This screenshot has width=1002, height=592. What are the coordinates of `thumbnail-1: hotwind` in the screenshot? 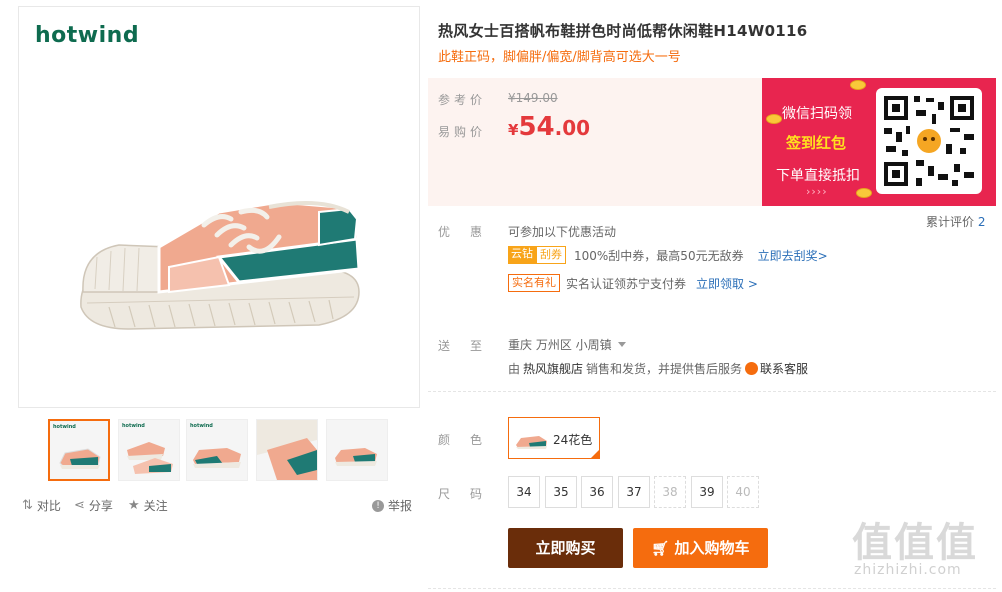 It's located at (79, 450).